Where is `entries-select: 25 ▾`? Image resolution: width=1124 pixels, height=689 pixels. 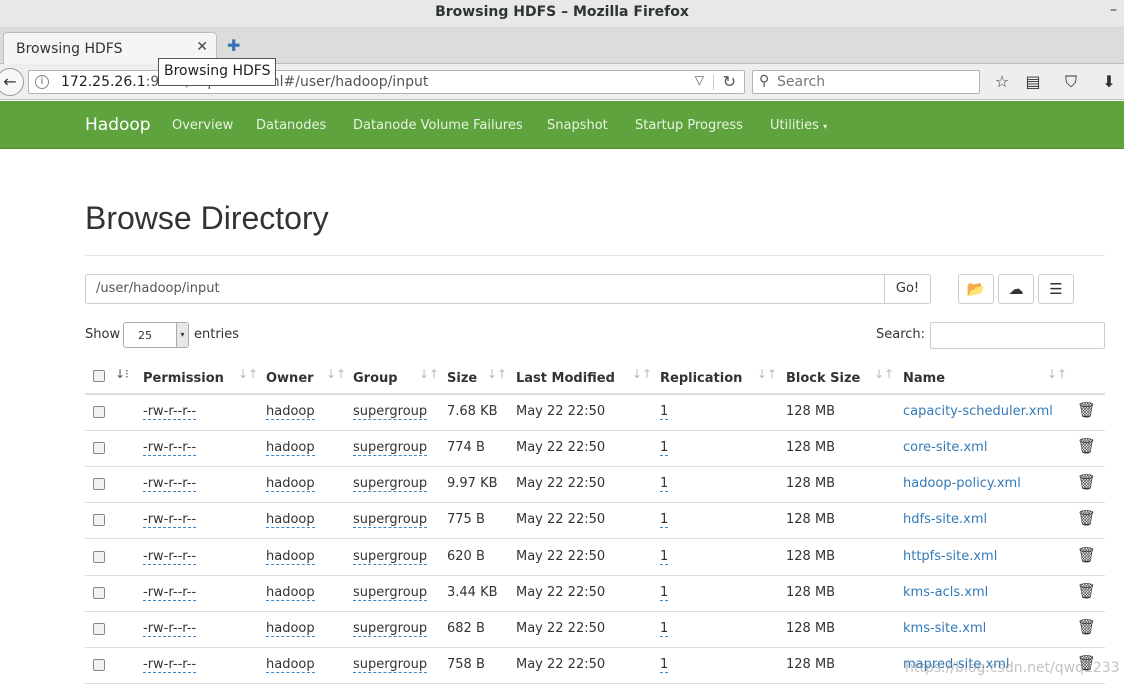 entries-select: 25 ▾ is located at coordinates (156, 335).